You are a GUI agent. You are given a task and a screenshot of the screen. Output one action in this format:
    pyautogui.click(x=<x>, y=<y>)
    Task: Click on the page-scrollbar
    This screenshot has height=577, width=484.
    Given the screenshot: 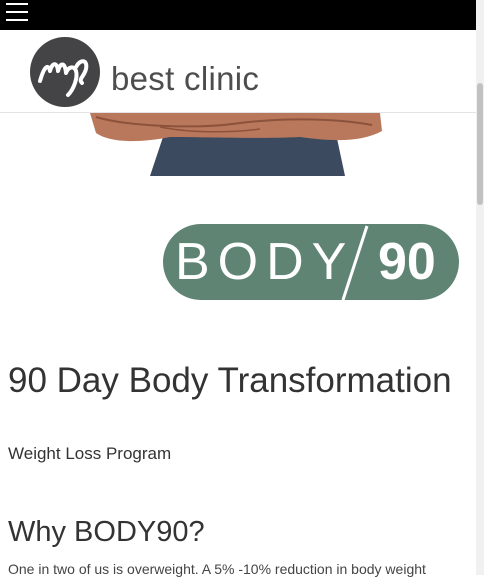 What is the action you would take?
    pyautogui.click(x=480, y=287)
    